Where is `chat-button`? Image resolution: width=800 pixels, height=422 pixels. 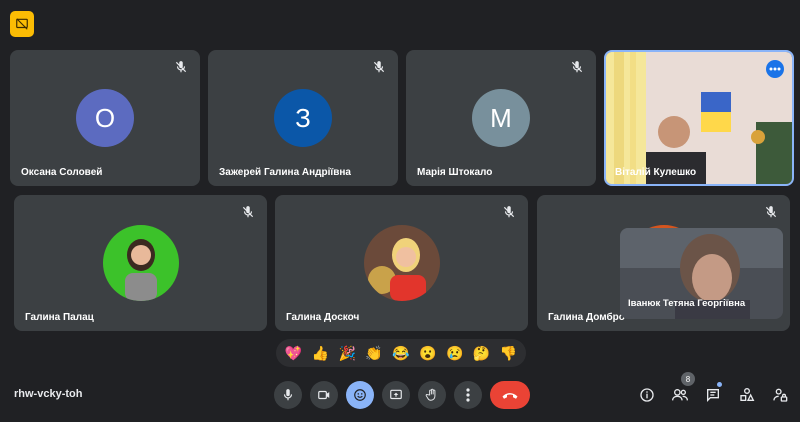
chat-button is located at coordinates (713, 395).